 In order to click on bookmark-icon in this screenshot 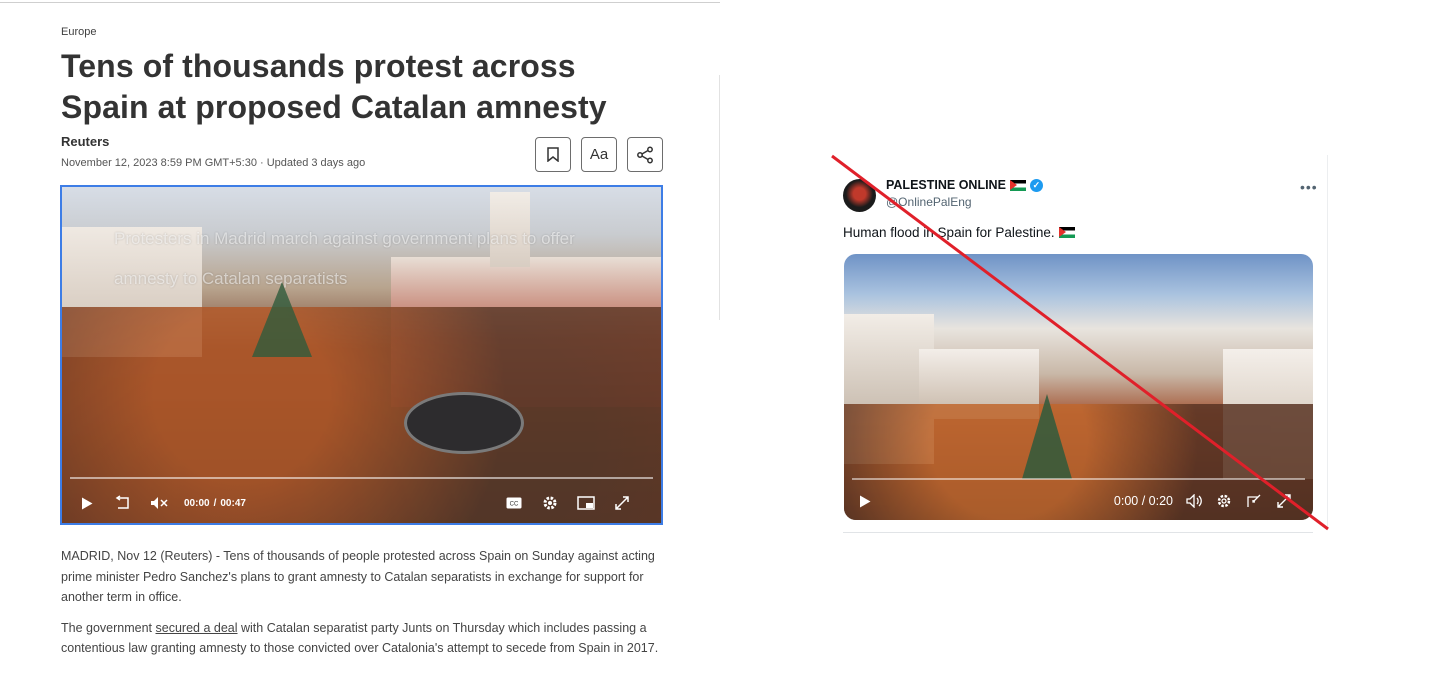, I will do `click(553, 154)`.